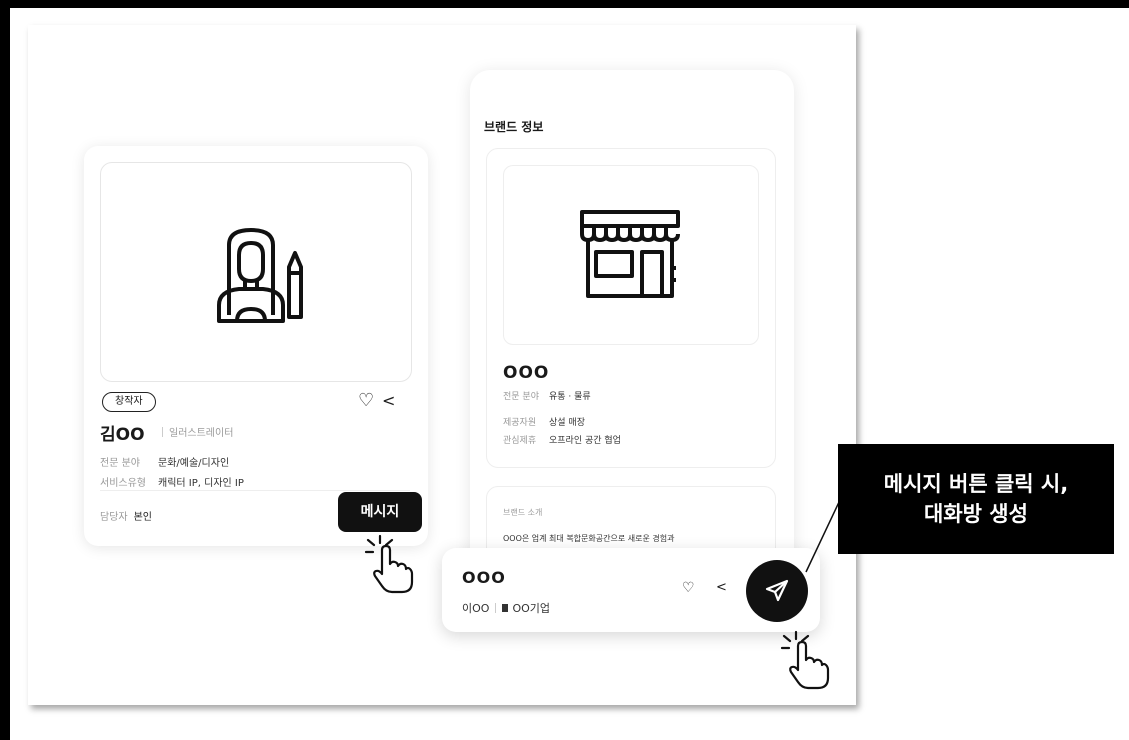  I want to click on callout-connector-line, so click(823, 536).